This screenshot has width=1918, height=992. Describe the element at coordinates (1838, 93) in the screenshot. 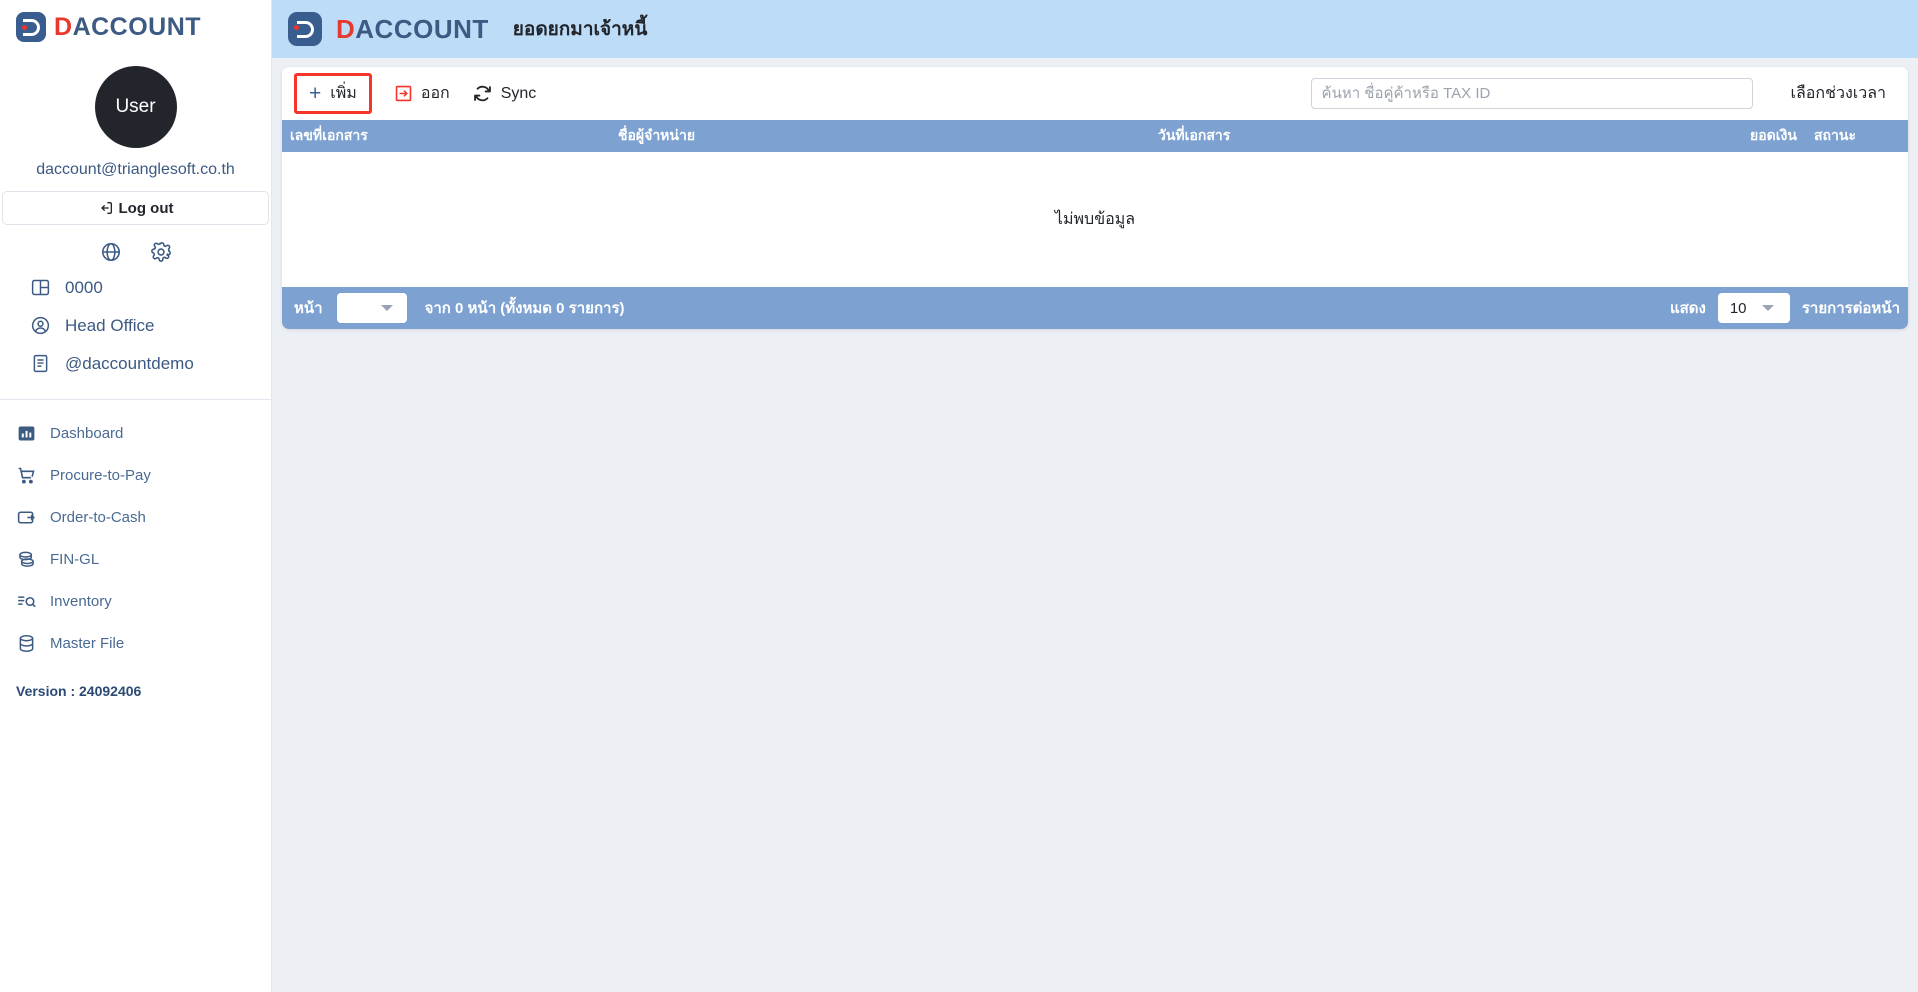

I see `date-range-button: เลือกช่วงเวลา` at that location.